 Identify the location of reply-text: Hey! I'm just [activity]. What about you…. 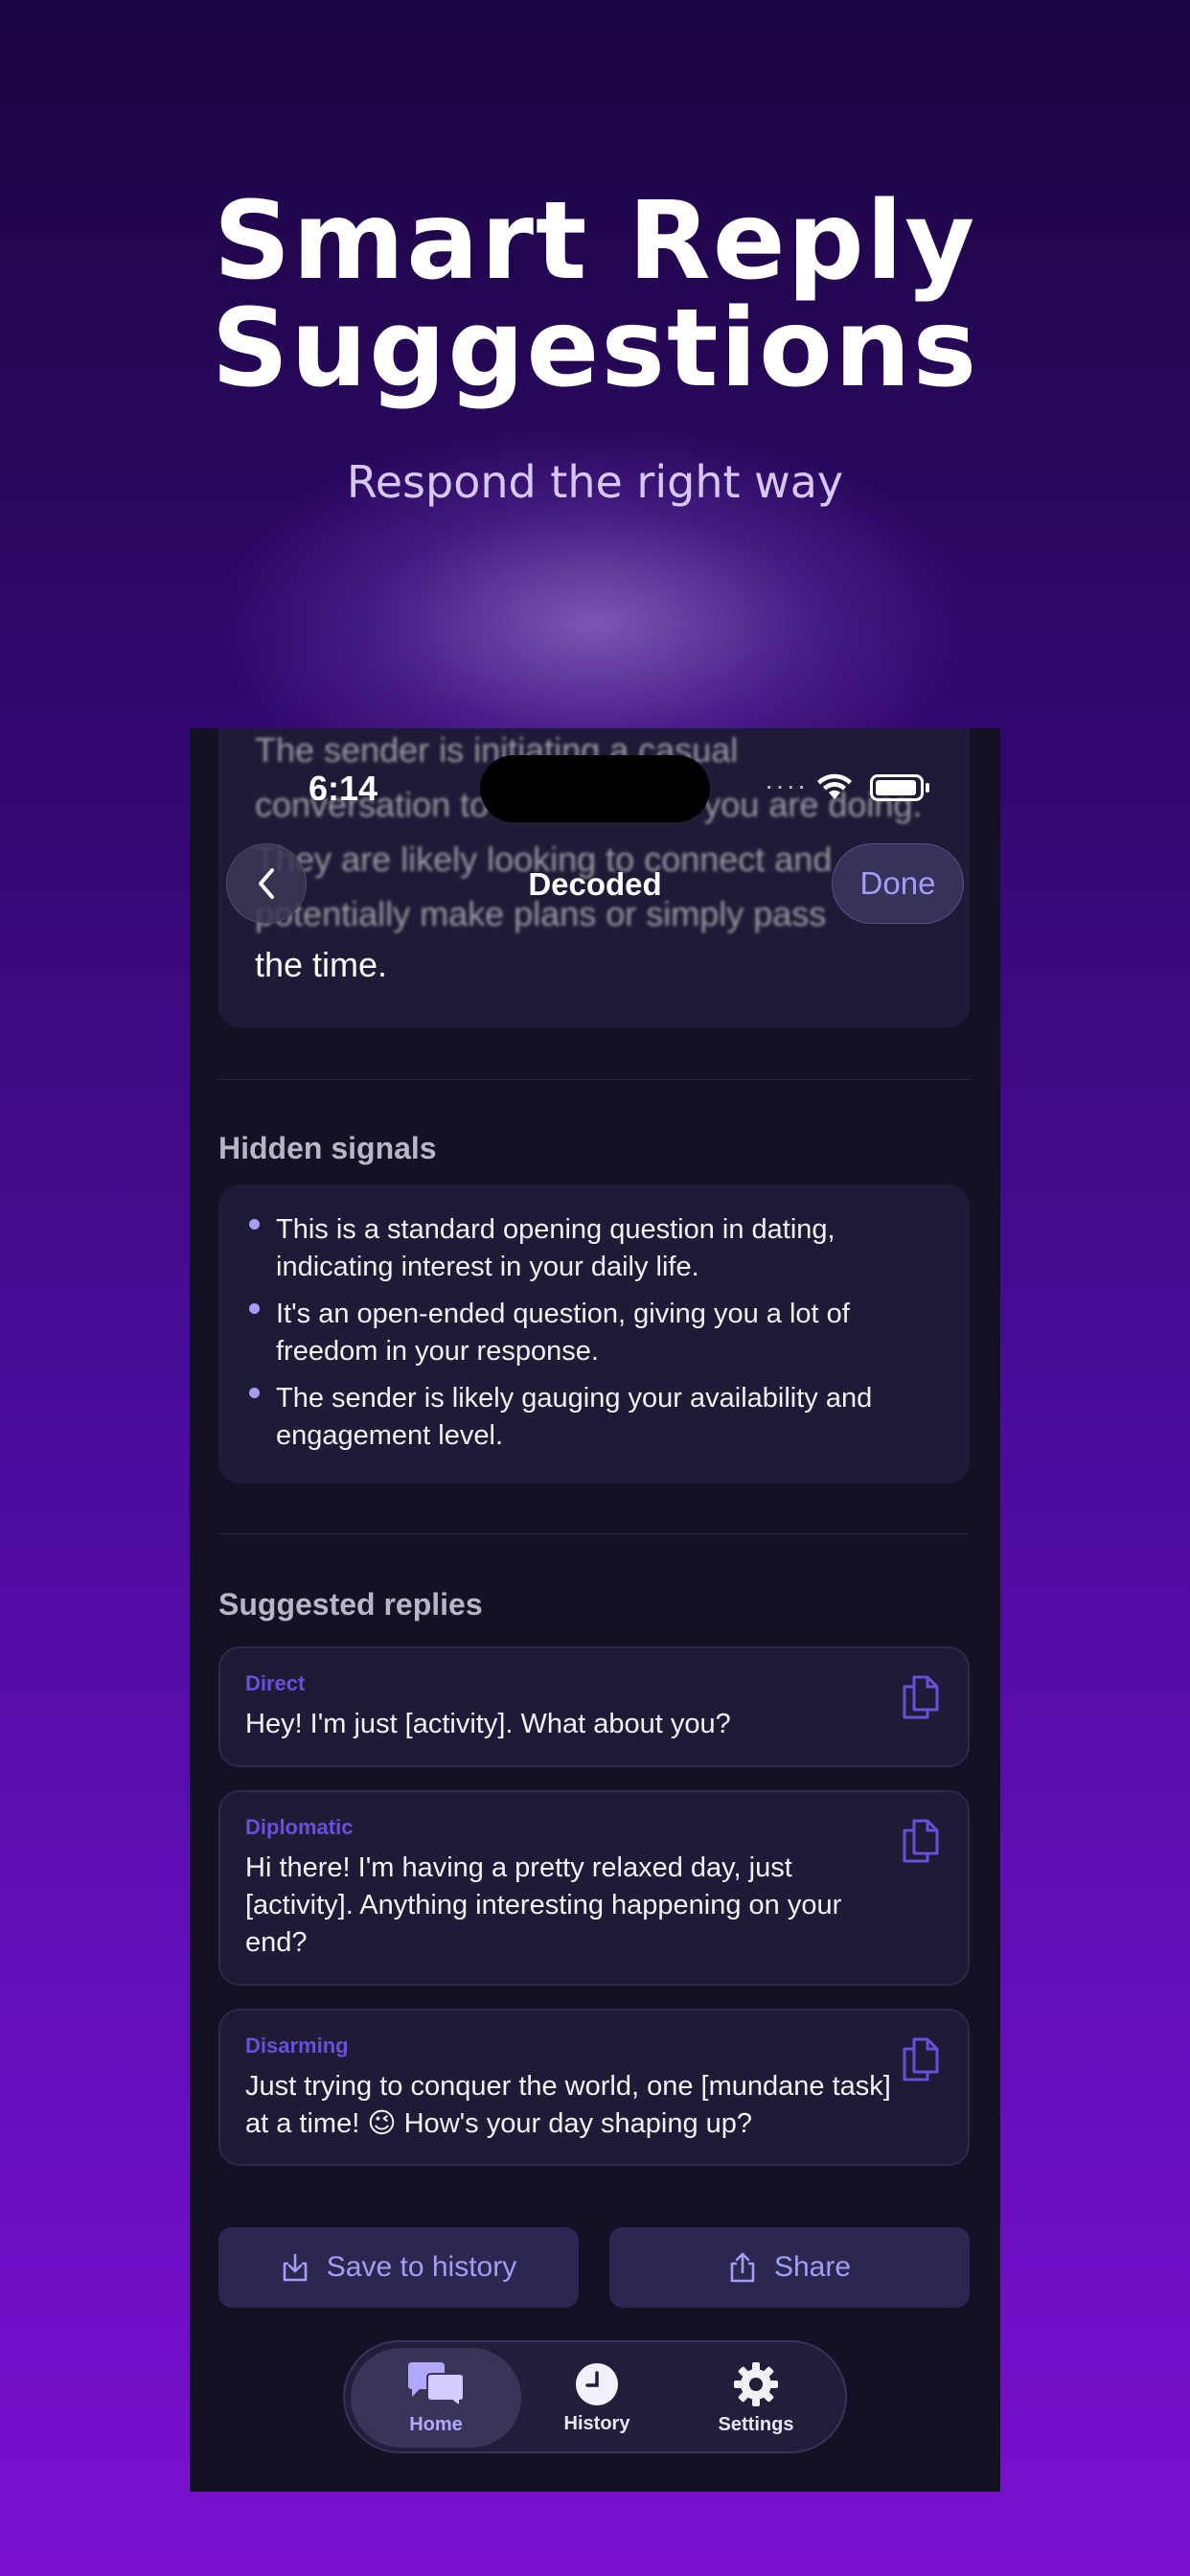
(488, 1724).